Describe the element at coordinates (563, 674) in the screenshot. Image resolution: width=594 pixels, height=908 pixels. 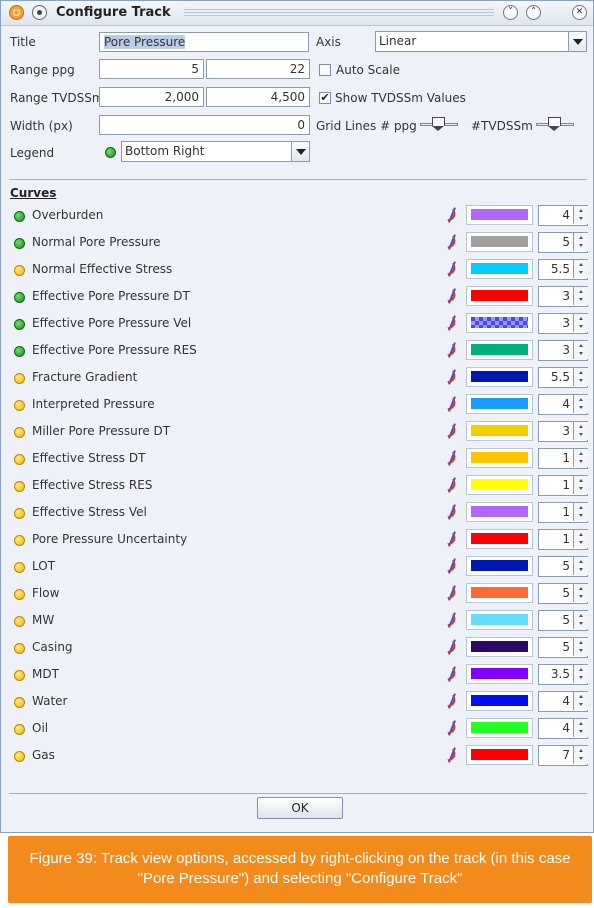
I see `curve-width-spinner: 3.5` at that location.